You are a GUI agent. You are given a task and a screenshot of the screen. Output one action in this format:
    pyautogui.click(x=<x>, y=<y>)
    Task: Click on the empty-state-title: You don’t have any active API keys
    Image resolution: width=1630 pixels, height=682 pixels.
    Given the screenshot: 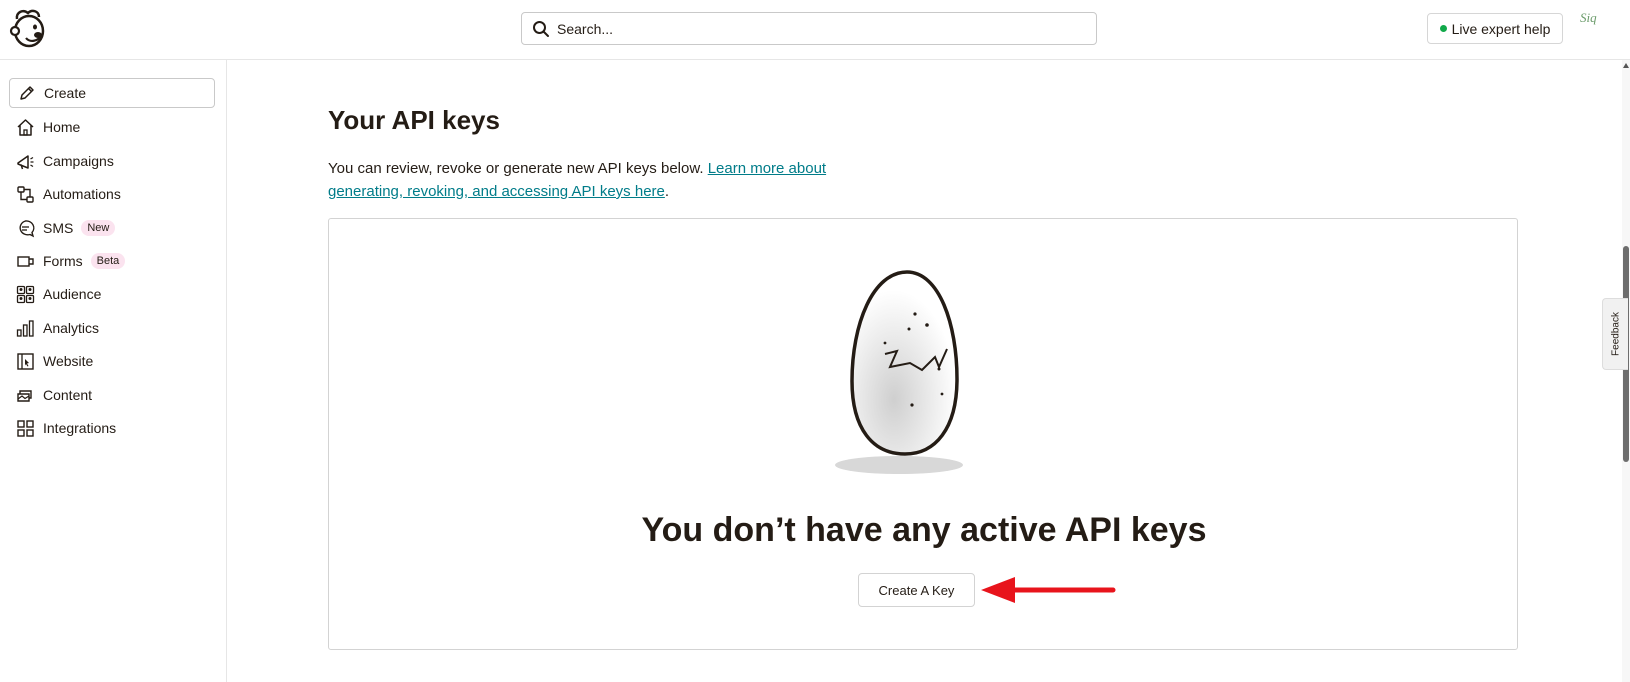 What is the action you would take?
    pyautogui.click(x=924, y=530)
    